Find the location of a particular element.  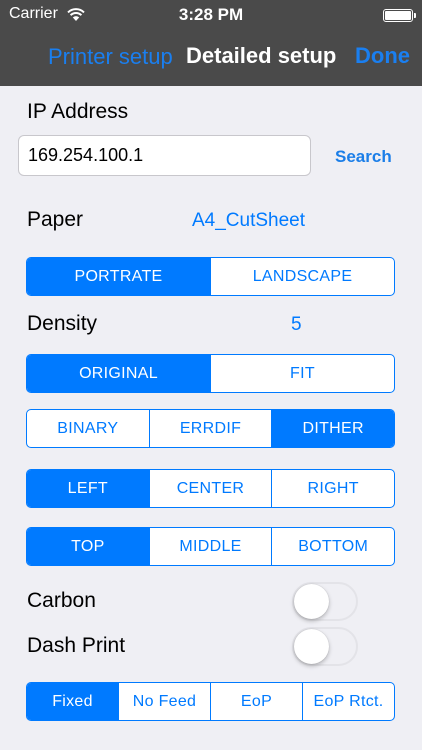

clock: 3:28 PM is located at coordinates (211, 14).